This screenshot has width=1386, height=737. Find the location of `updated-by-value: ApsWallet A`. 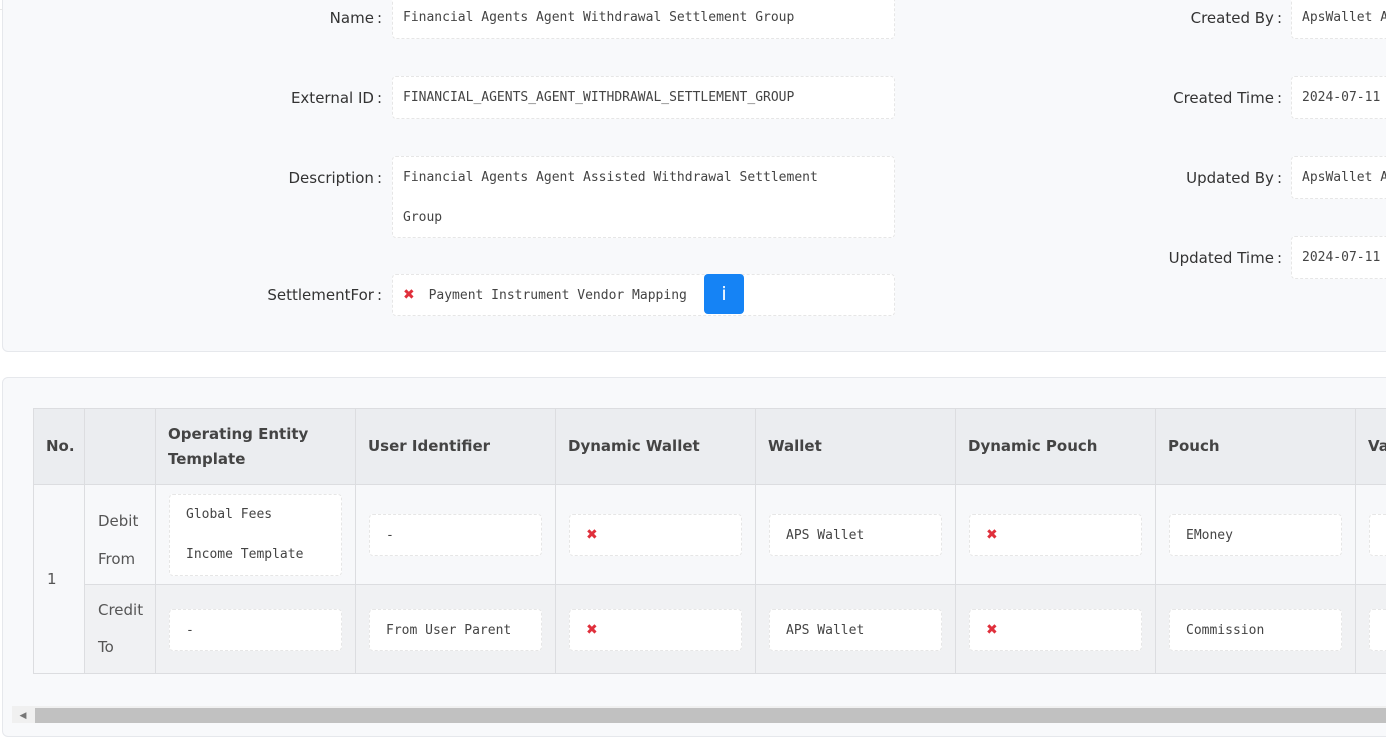

updated-by-value: ApsWallet A is located at coordinates (1338, 177).